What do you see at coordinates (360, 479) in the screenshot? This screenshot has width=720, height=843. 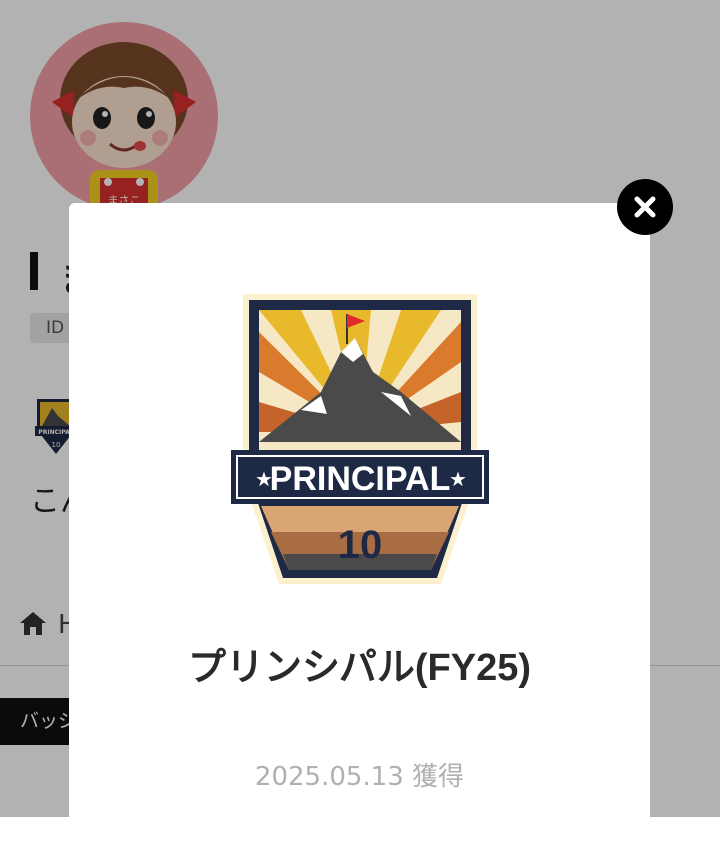 I see `badge-banner-text: PRINCIPAL` at bounding box center [360, 479].